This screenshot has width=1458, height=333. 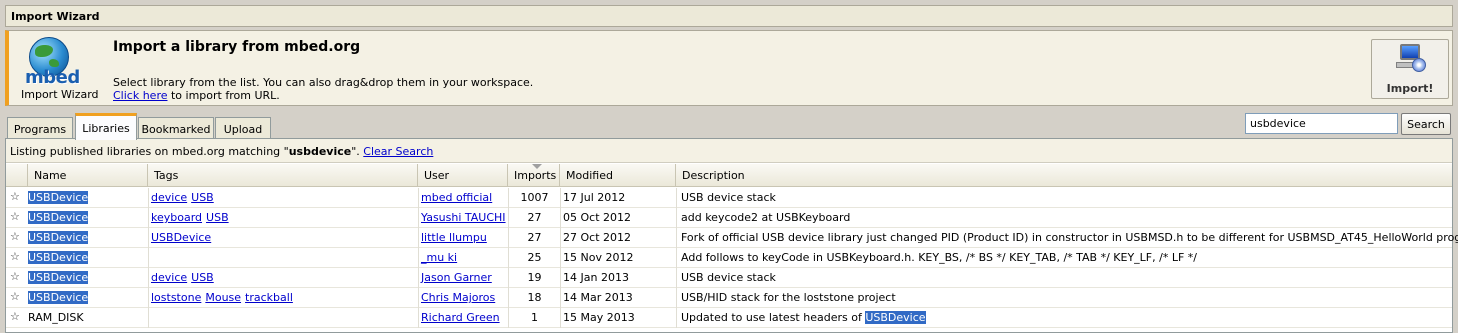 I want to click on clear-search-link: Clear Search, so click(x=398, y=151).